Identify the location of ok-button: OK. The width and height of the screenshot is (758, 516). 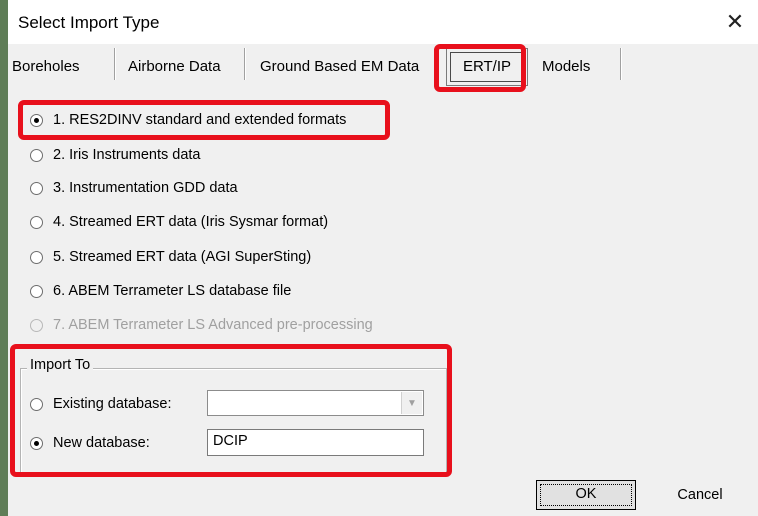
(586, 495).